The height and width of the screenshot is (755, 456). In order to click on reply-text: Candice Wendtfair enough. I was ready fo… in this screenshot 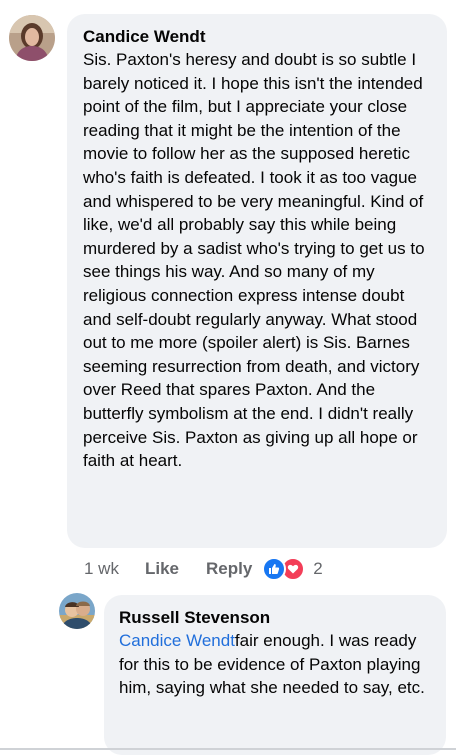, I will do `click(276, 664)`.